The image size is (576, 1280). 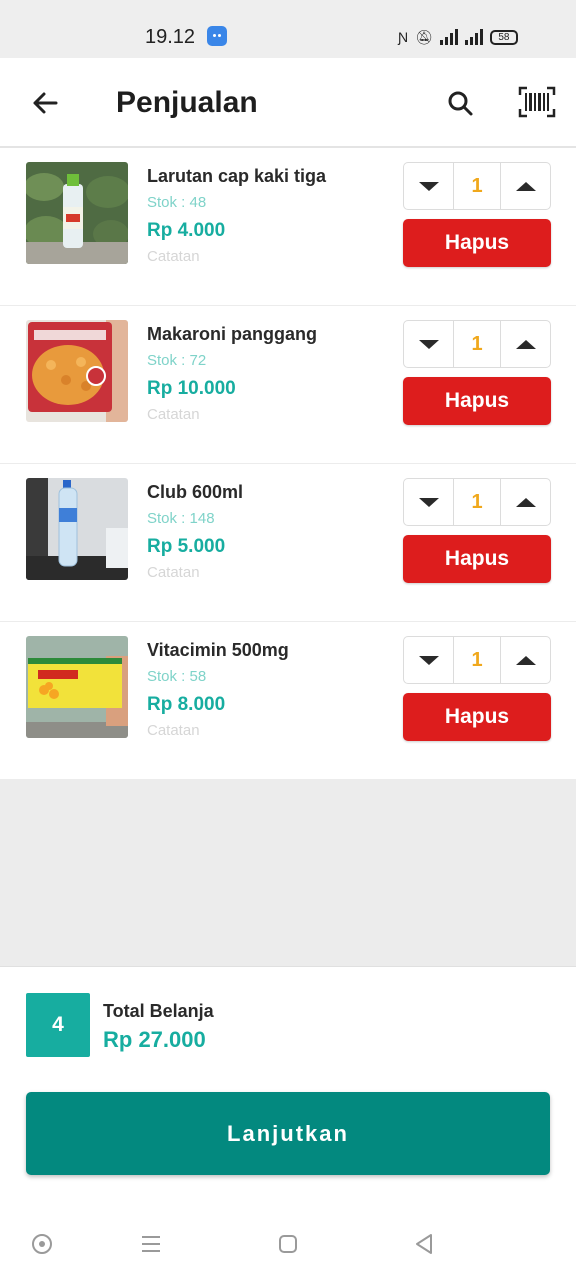 I want to click on total-label: Total Belanja, so click(x=158, y=1011).